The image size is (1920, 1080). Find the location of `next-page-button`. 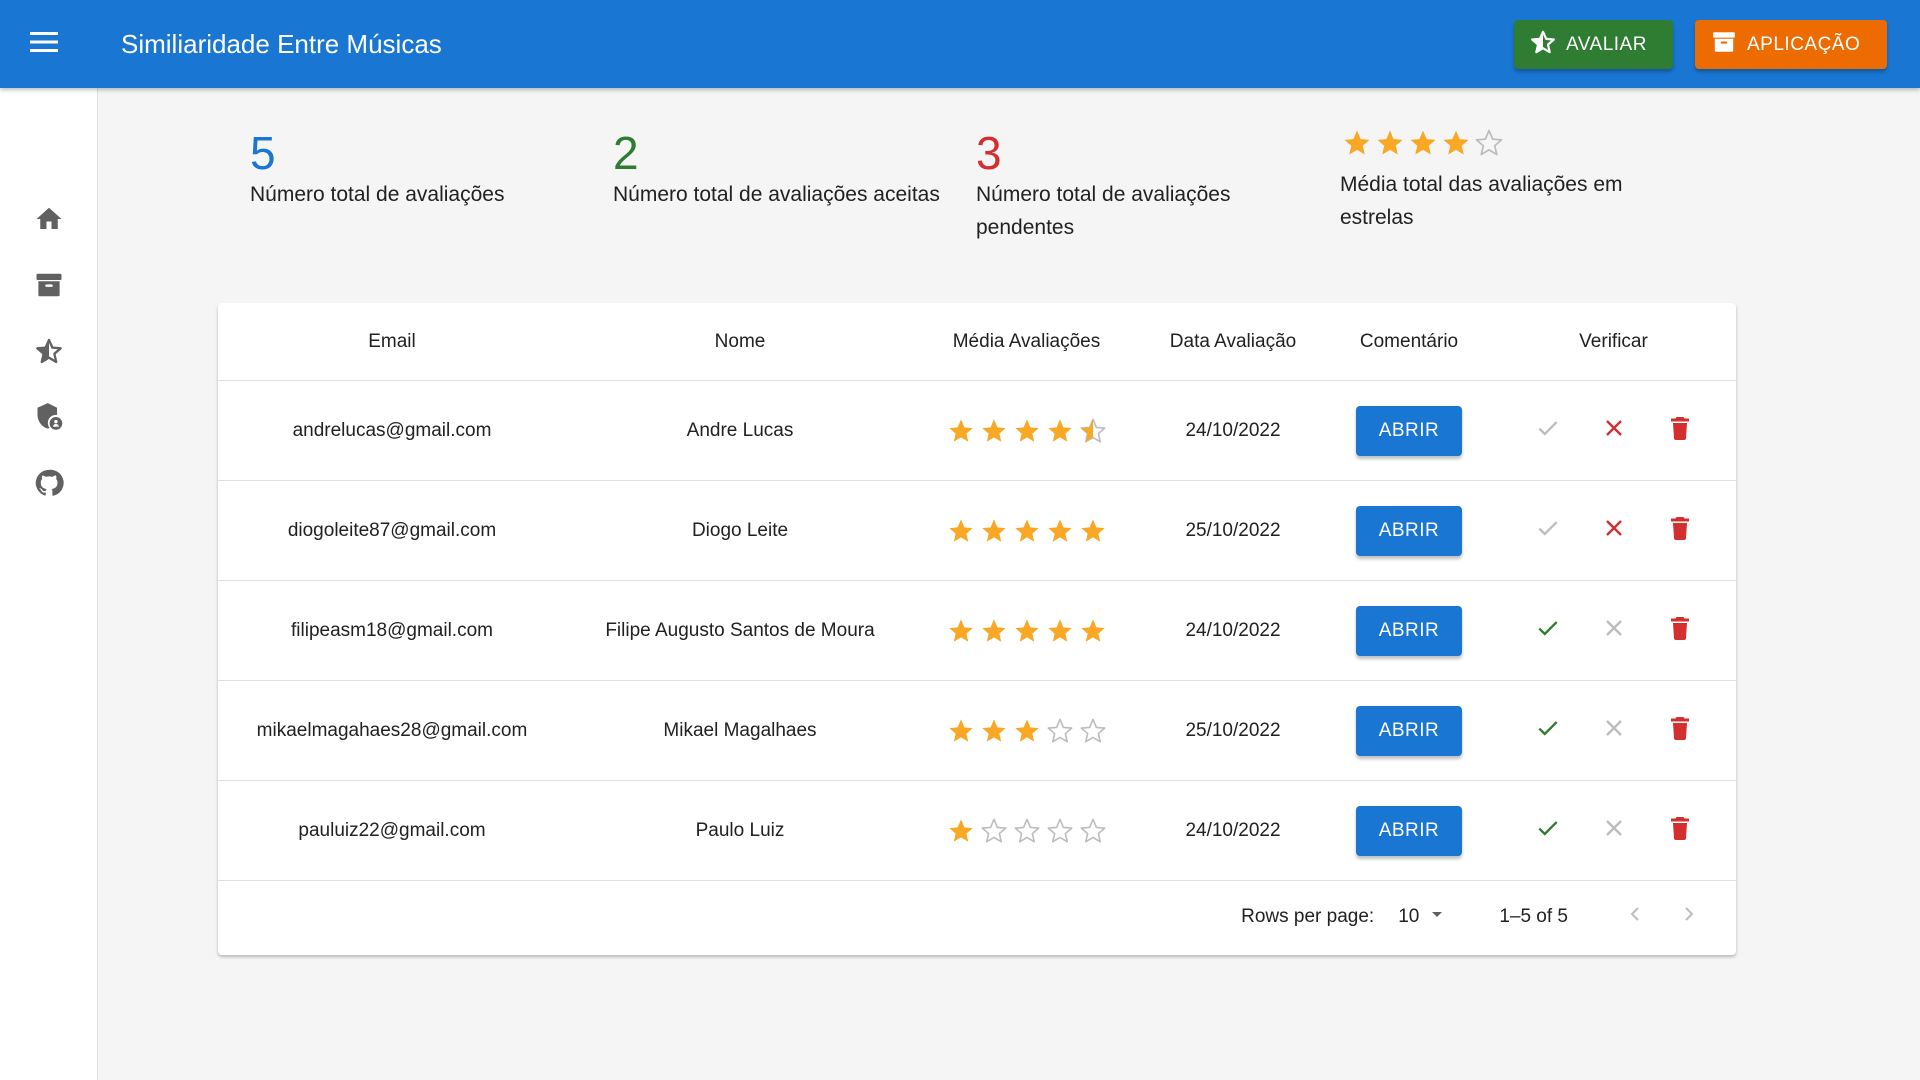

next-page-button is located at coordinates (1689, 917).